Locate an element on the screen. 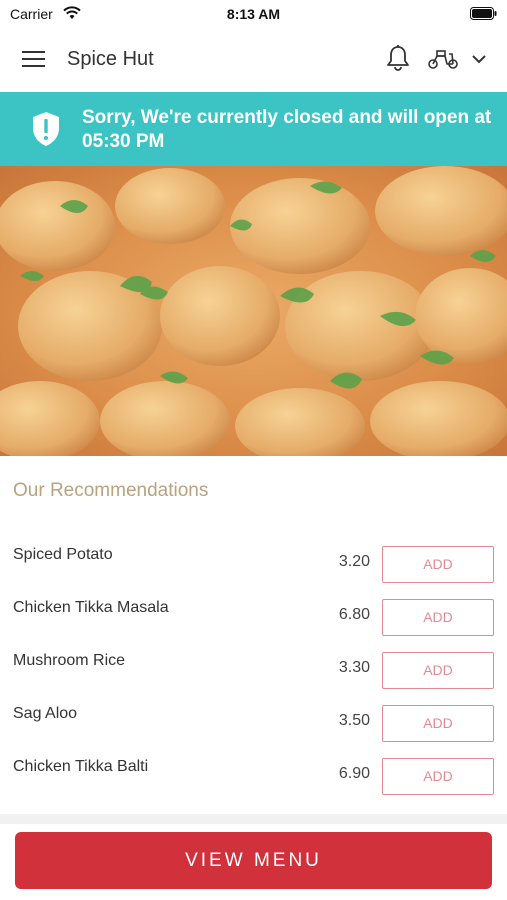  item-name: Sag Aloo is located at coordinates (45, 713).